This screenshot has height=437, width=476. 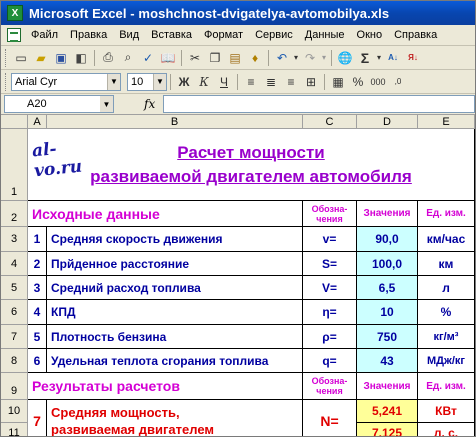 What do you see at coordinates (165, 386) in the screenshot?
I see `results-header: Результаты расчетов` at bounding box center [165, 386].